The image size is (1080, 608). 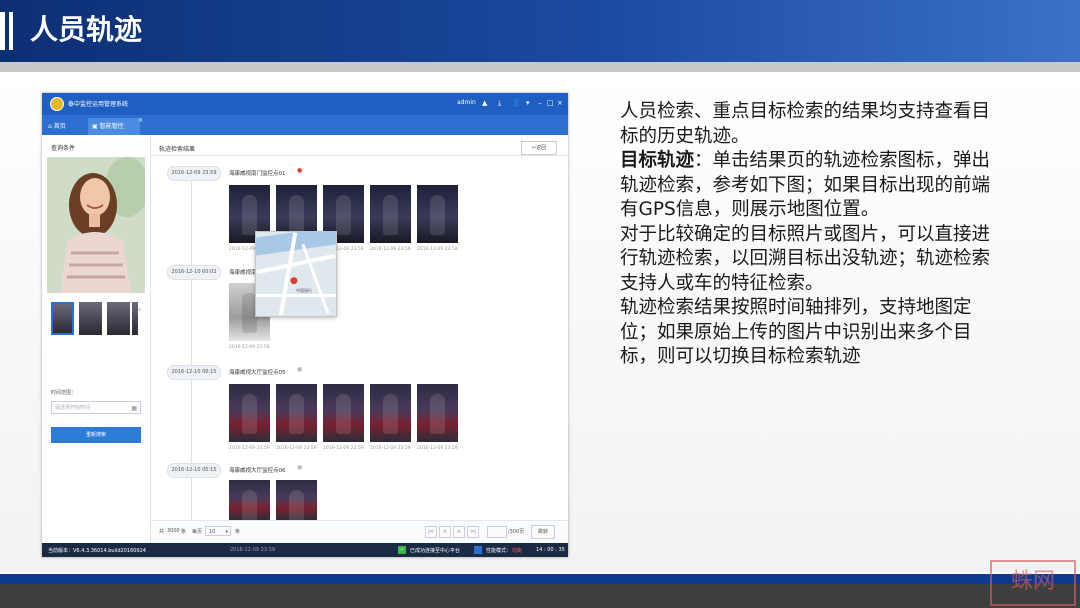 What do you see at coordinates (359, 155) in the screenshot?
I see `results-divider` at bounding box center [359, 155].